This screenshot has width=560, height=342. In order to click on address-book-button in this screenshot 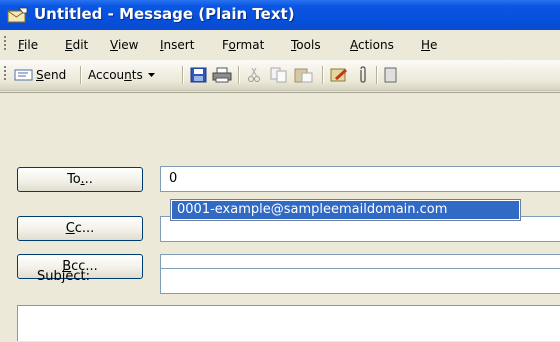, I will do `click(391, 75)`.